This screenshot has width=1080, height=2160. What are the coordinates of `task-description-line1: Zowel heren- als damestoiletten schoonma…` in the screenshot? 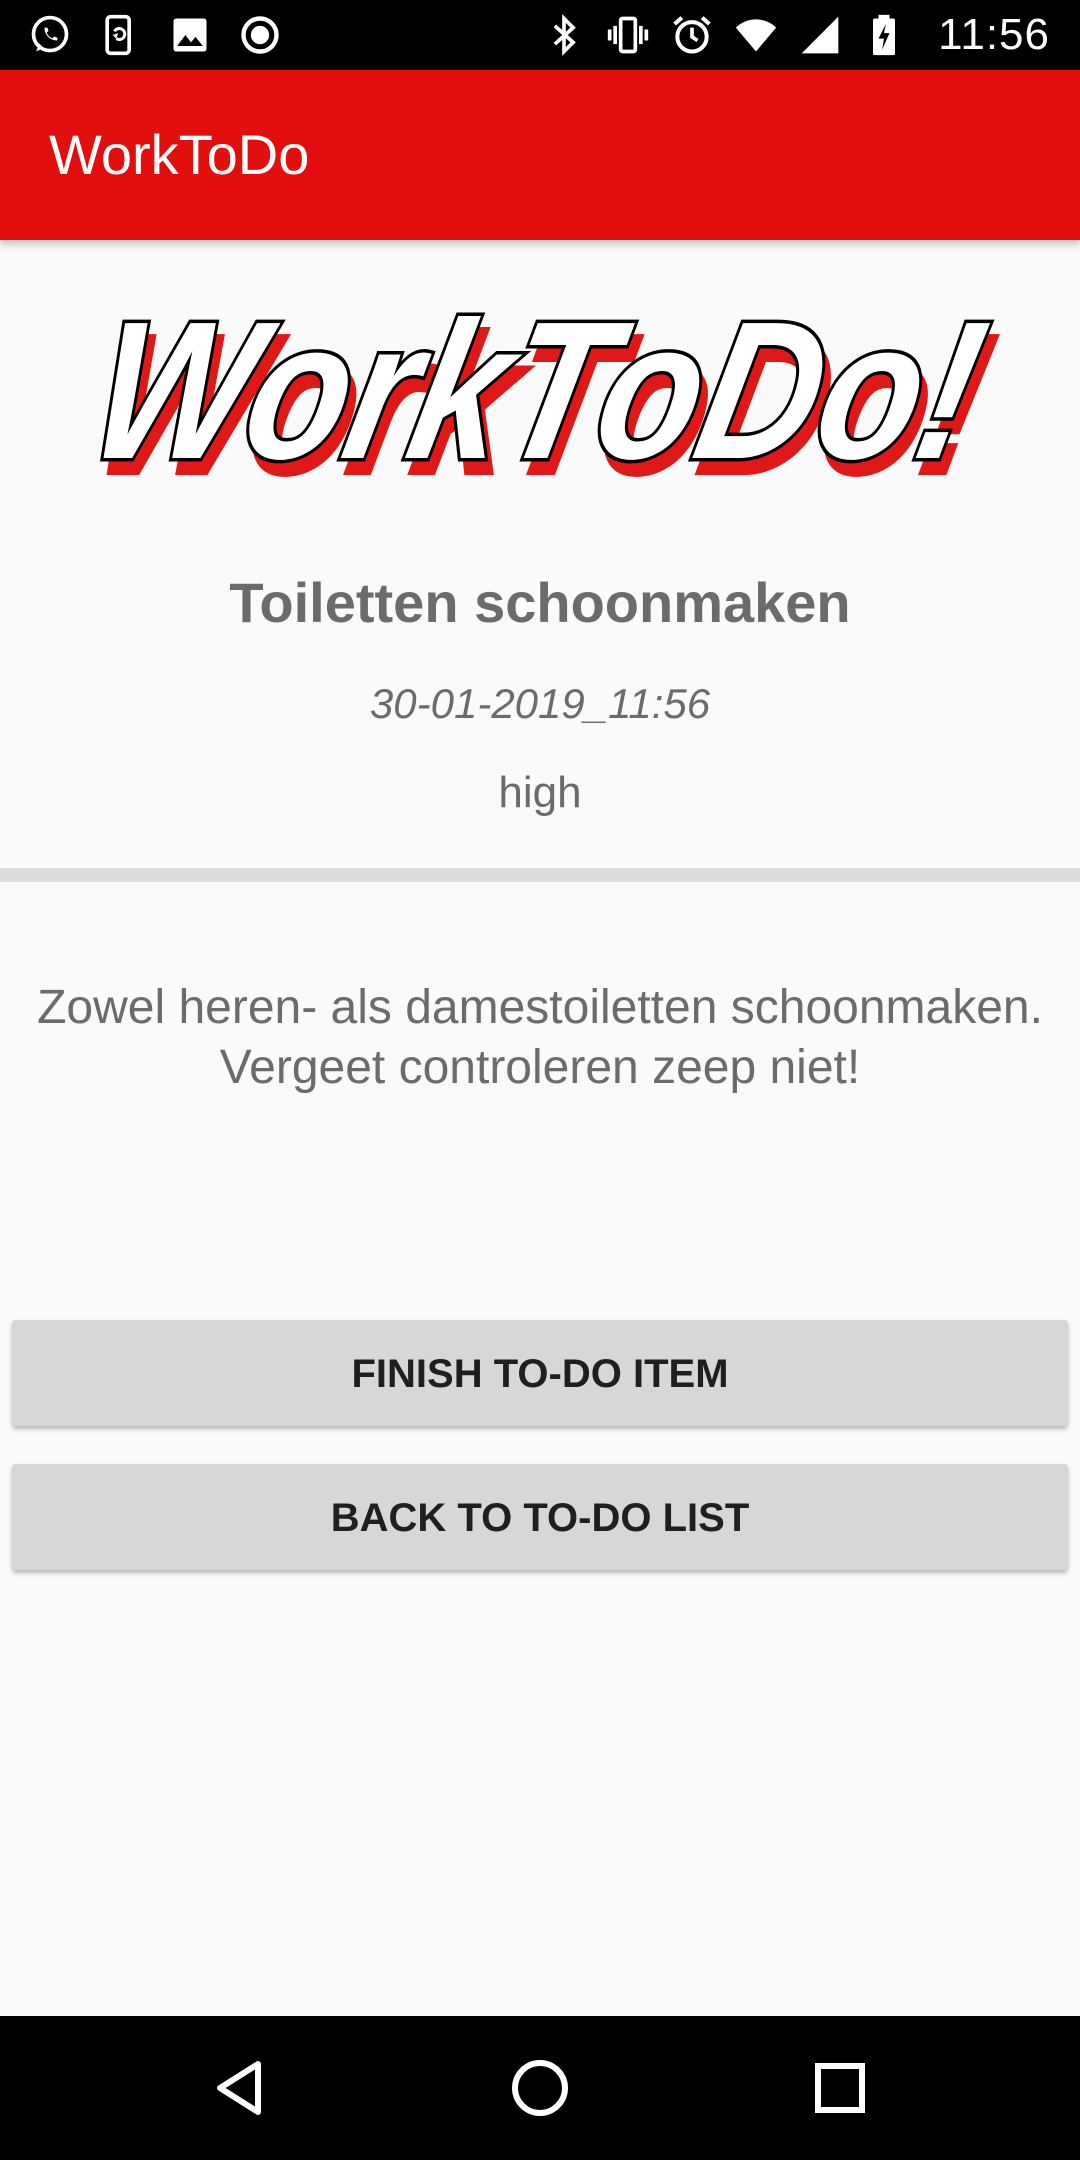 It's located at (540, 1007).